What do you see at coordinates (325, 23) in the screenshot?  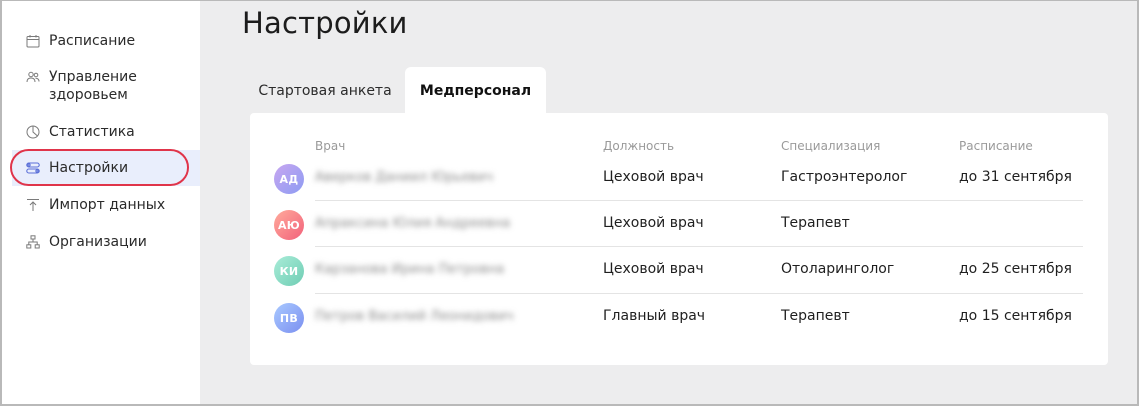 I see `page-title: Настройки` at bounding box center [325, 23].